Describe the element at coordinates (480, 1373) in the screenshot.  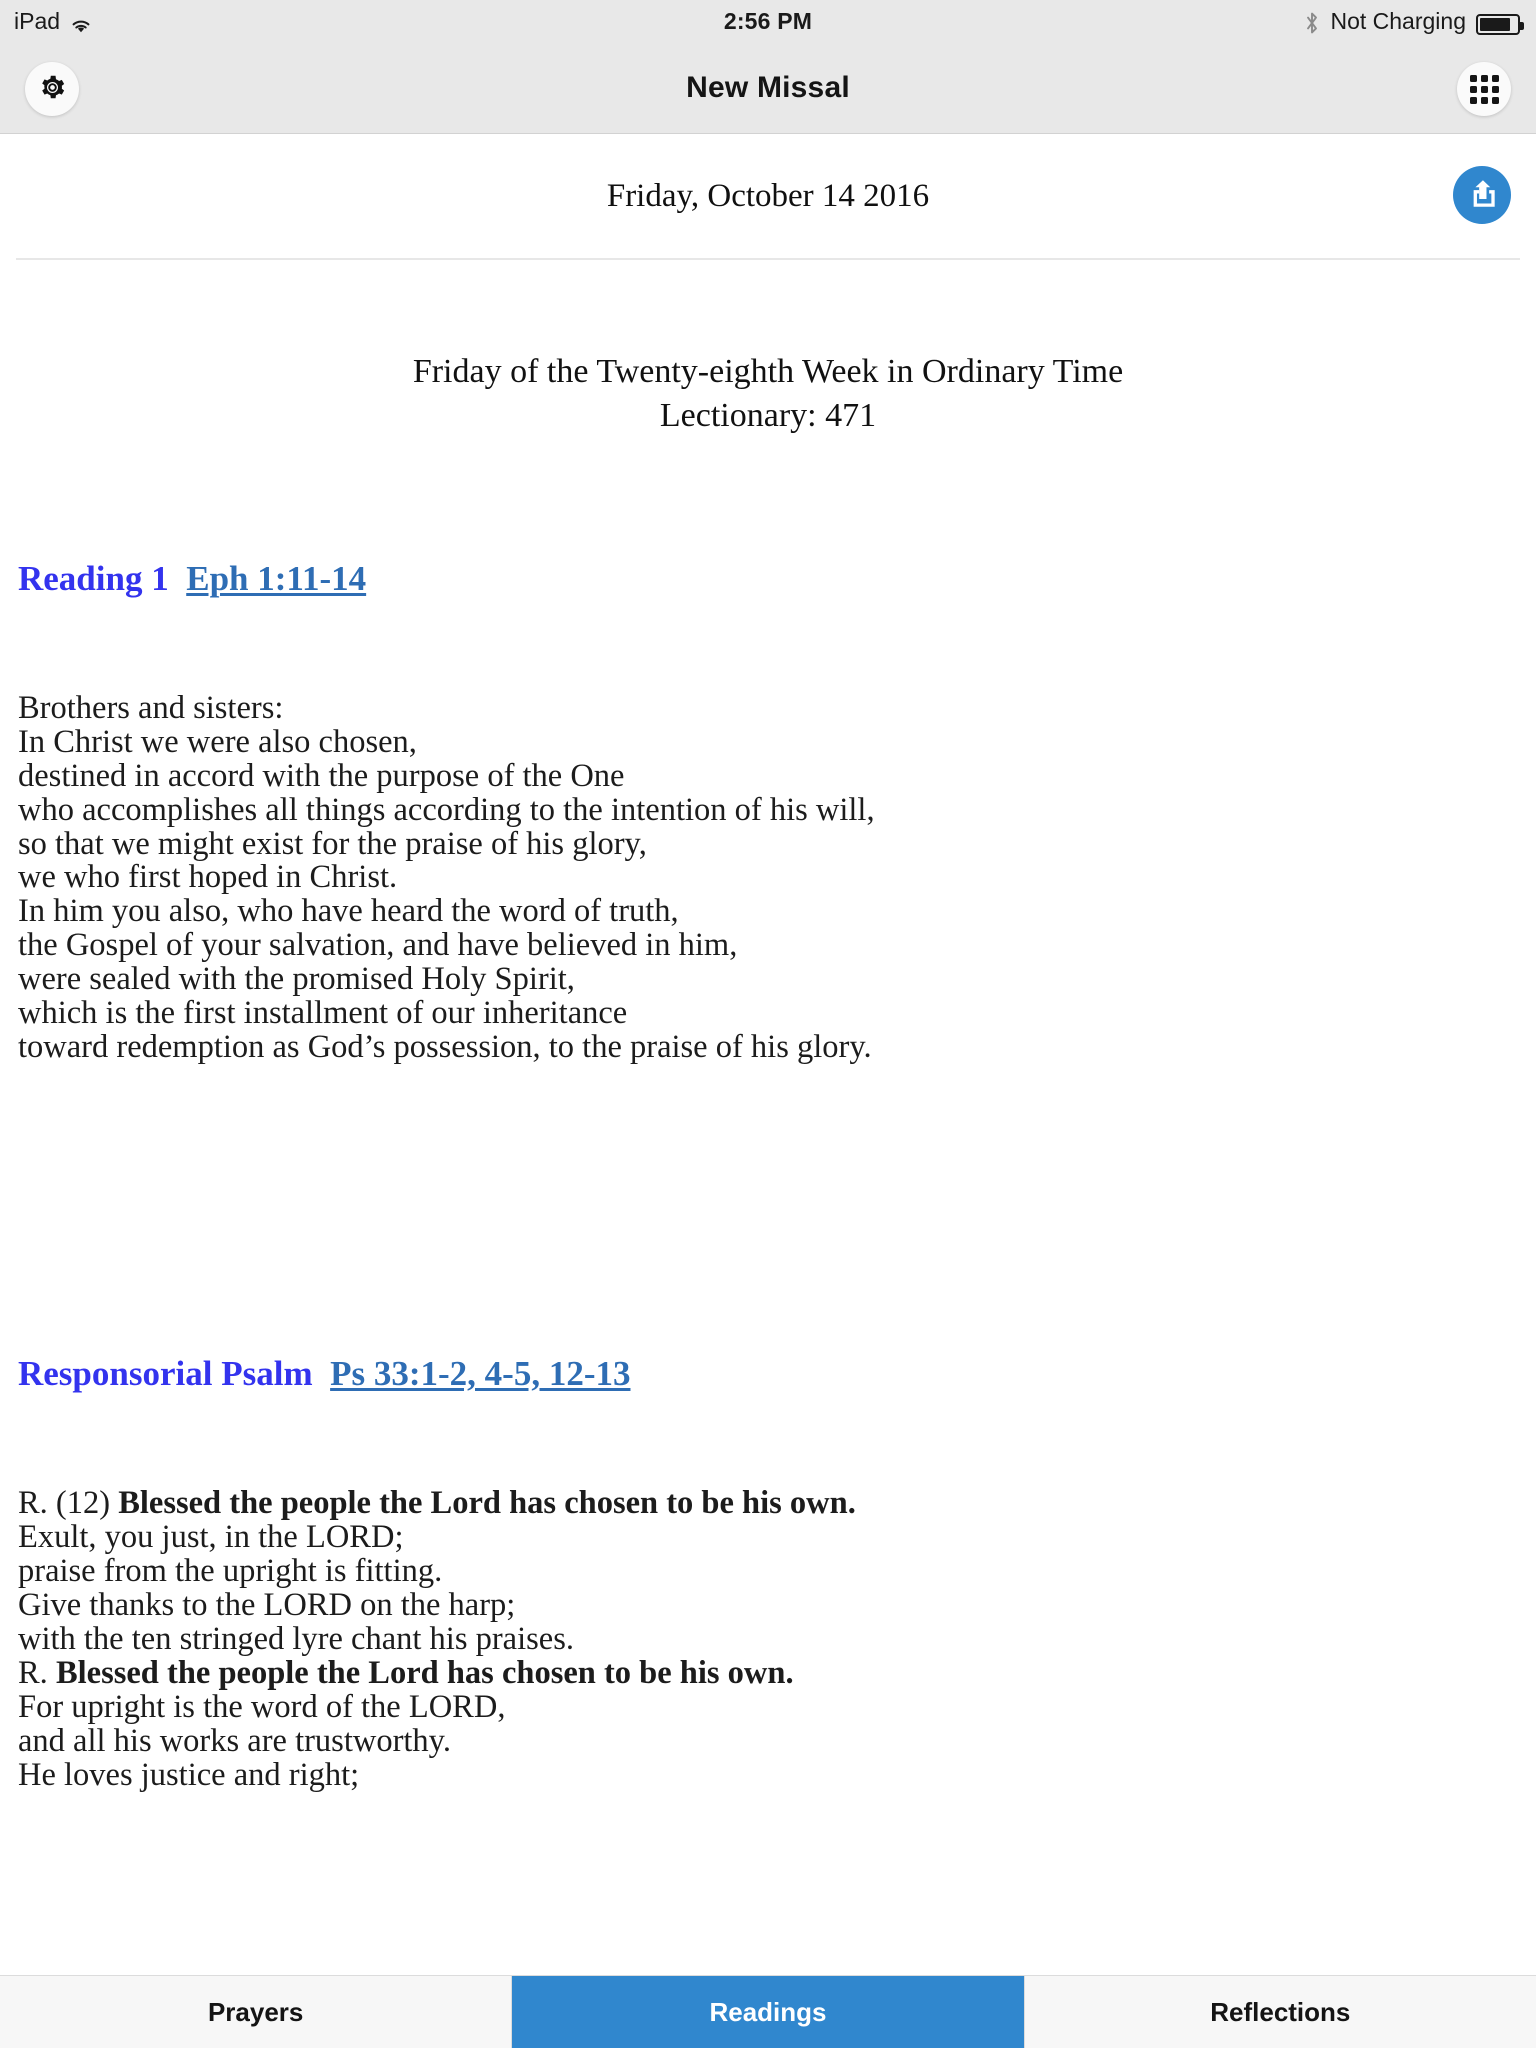
I see `scripture-reference-link: Ps 33:1-2, 4-5, 12-13` at that location.